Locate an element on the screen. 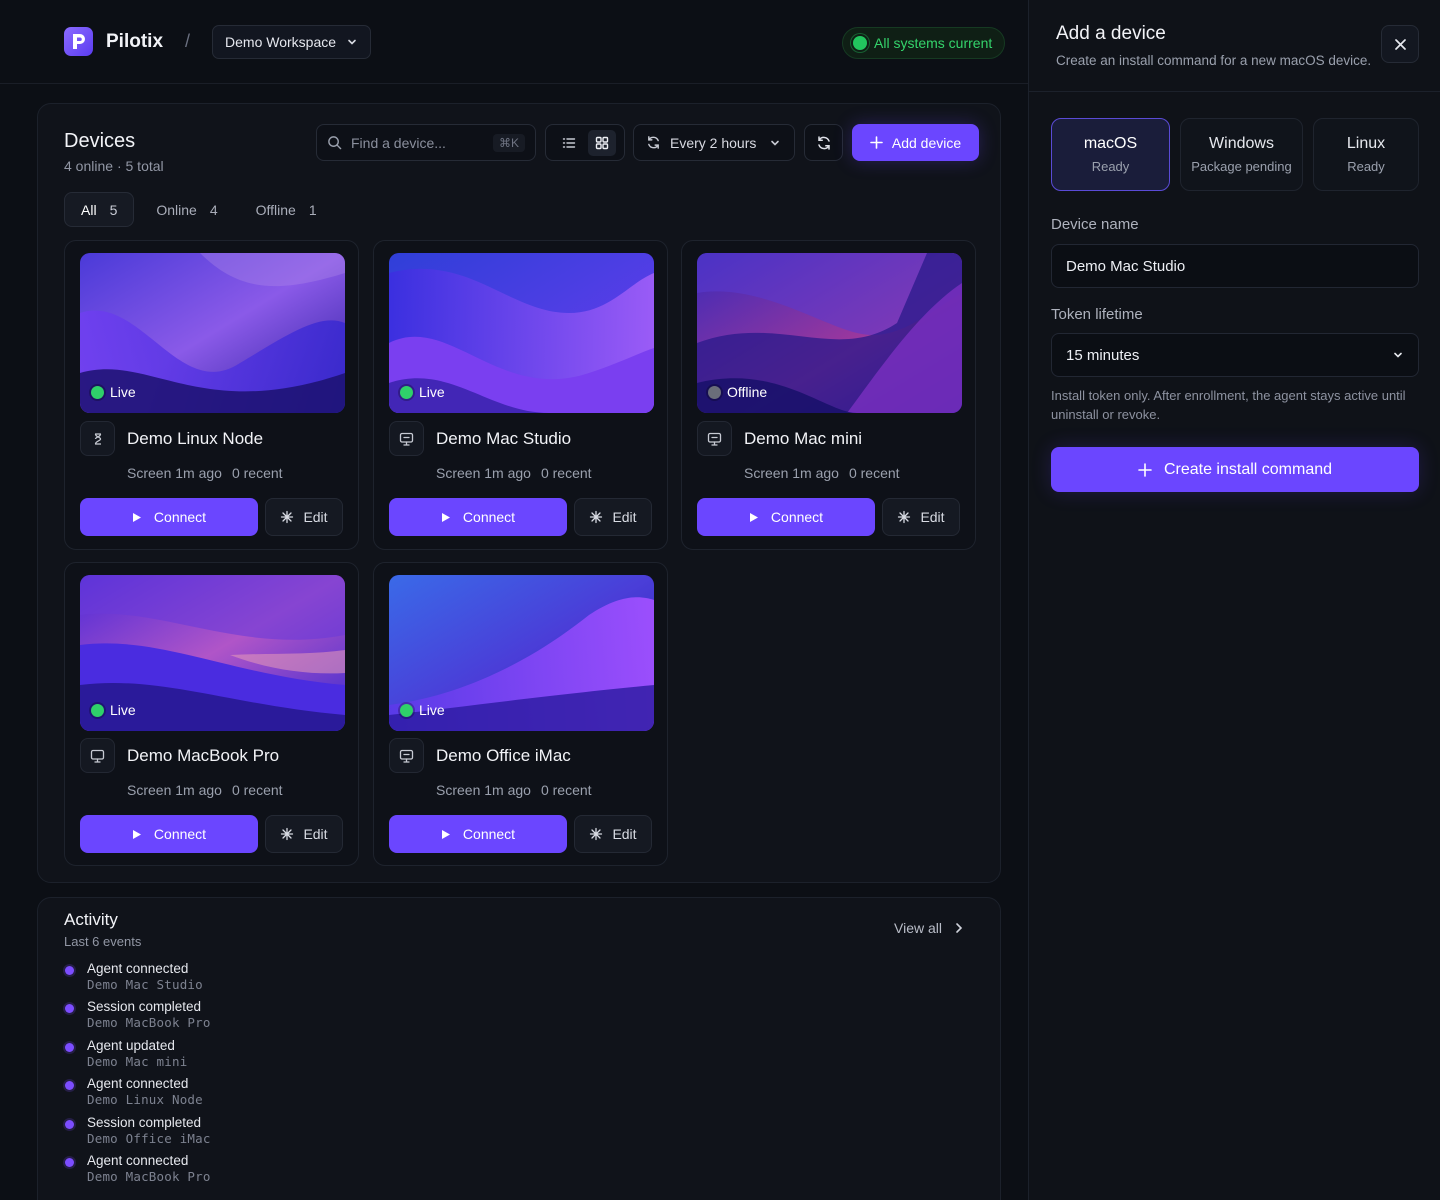 The width and height of the screenshot is (1440, 1200). device-name-input is located at coordinates (1235, 266).